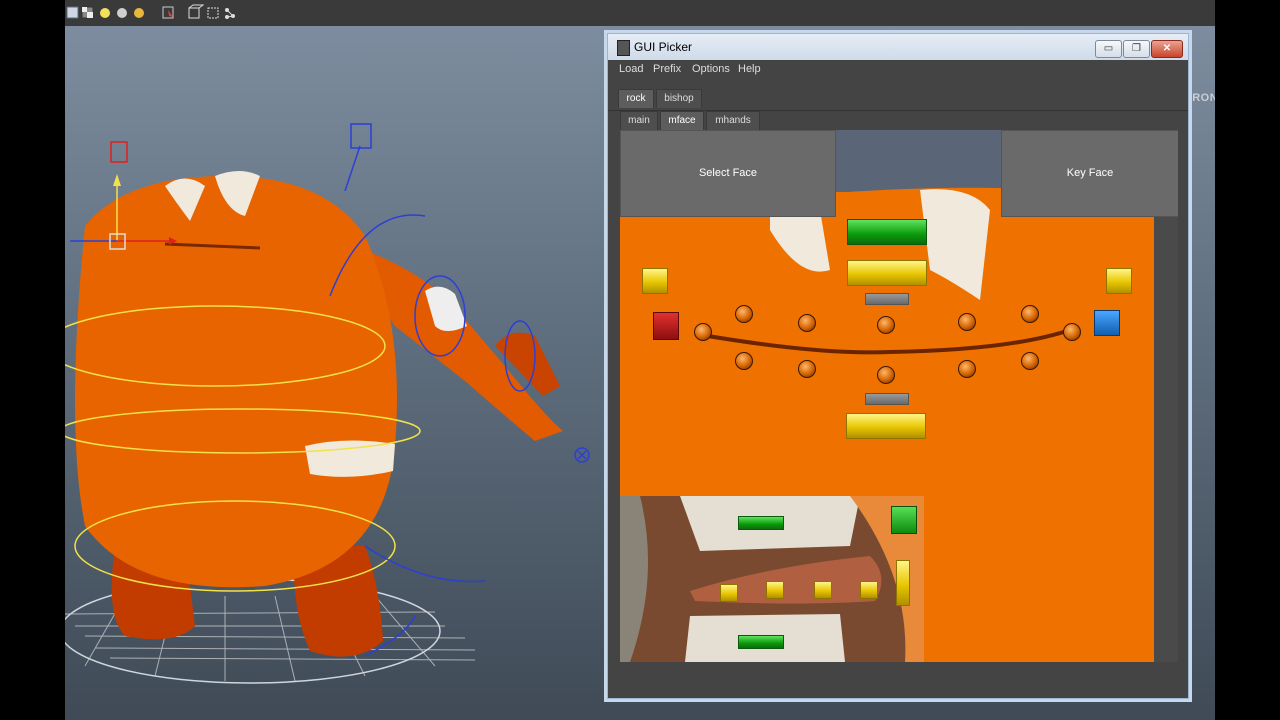 Image resolution: width=1280 pixels, height=720 pixels. Describe the element at coordinates (728, 173) in the screenshot. I see `select-face-button: Select Face` at that location.